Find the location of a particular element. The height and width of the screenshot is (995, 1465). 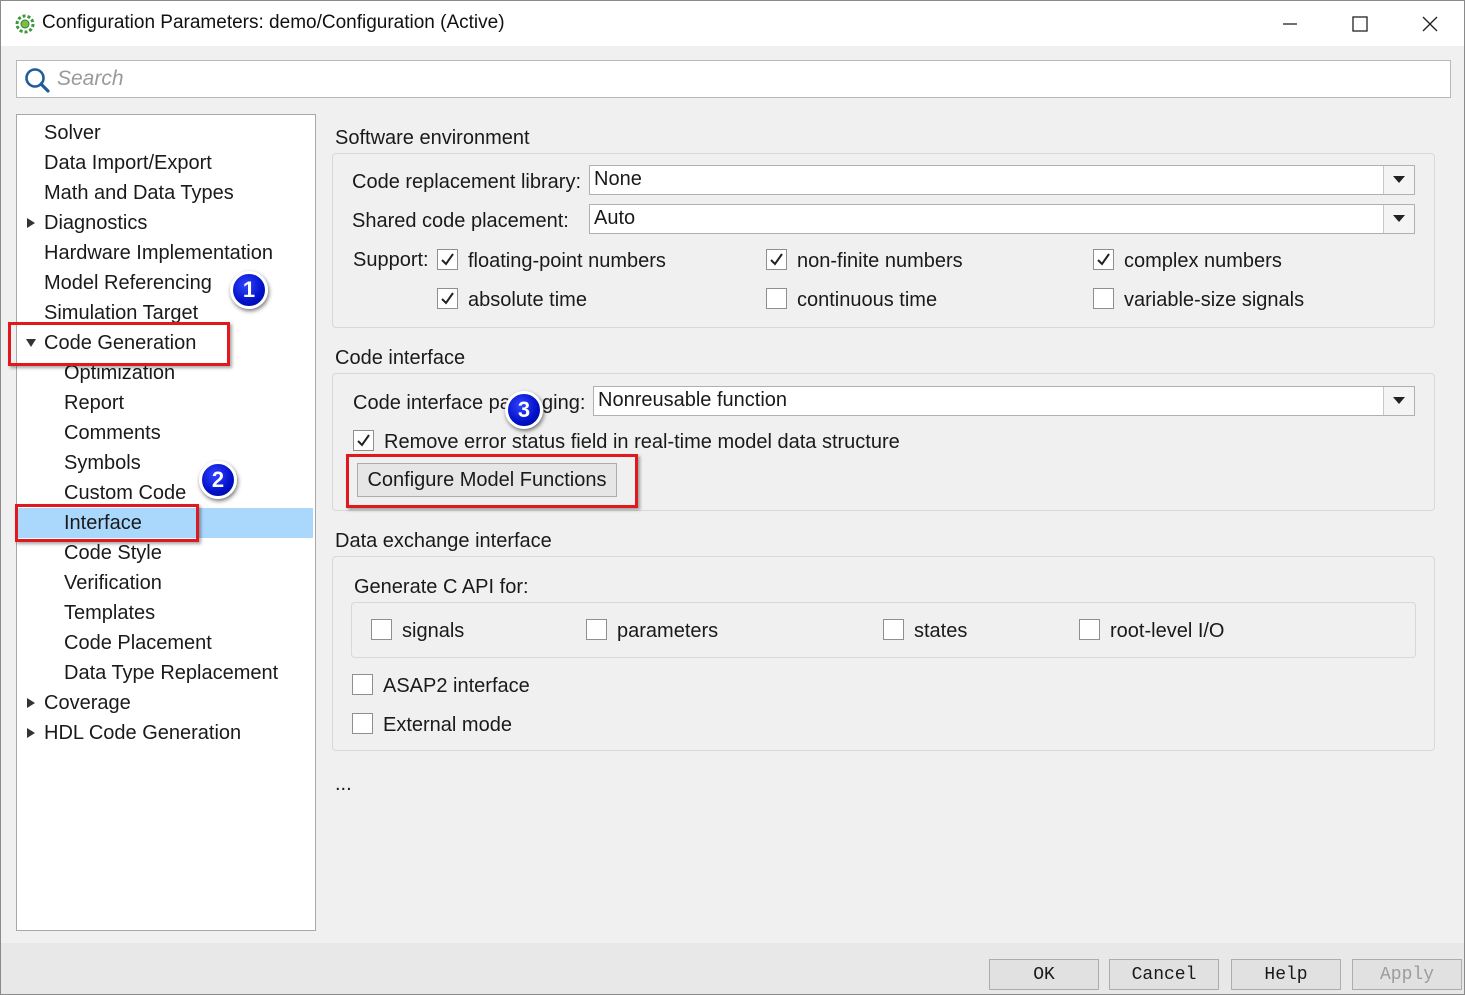

tree-item-data-import-export: Data Import/Export is located at coordinates (165, 163).